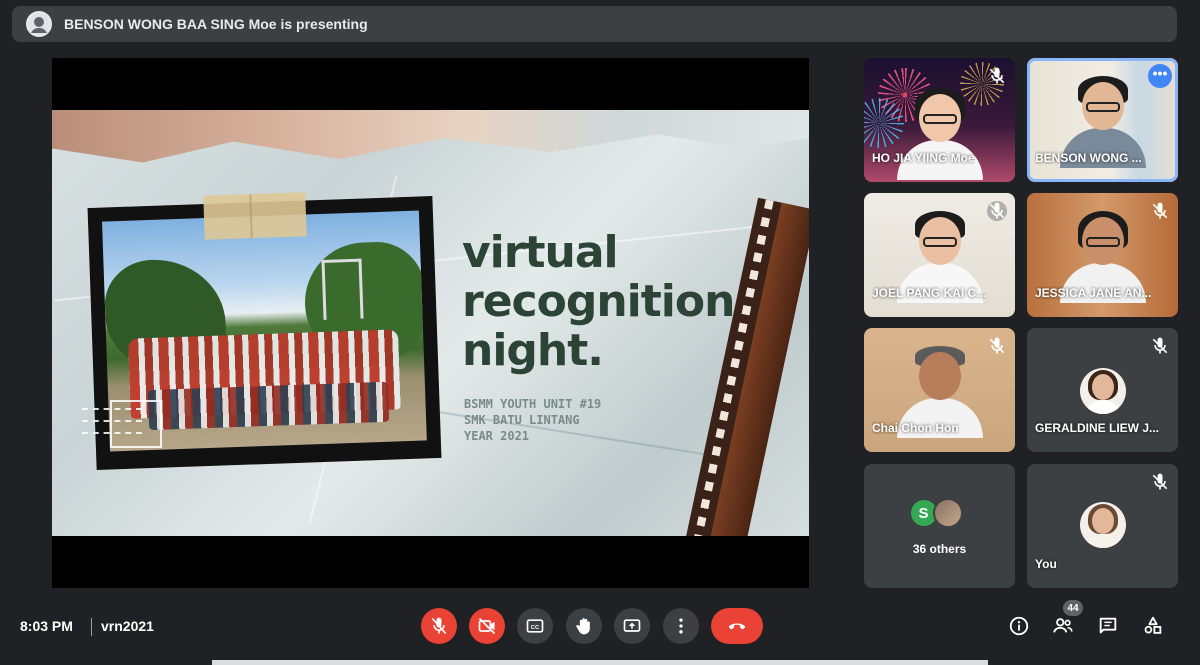 This screenshot has width=1200, height=665. I want to click on slide-title-line: recognition, so click(598, 301).